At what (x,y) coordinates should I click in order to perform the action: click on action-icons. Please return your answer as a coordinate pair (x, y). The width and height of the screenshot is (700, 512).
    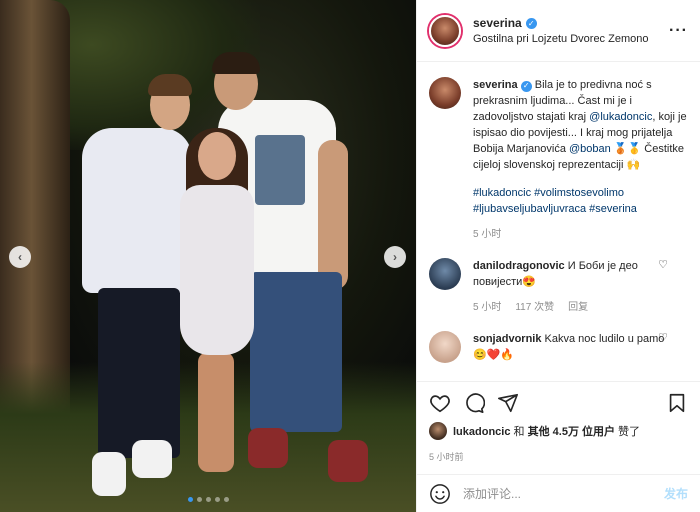
    Looking at the image, I should click on (558, 400).